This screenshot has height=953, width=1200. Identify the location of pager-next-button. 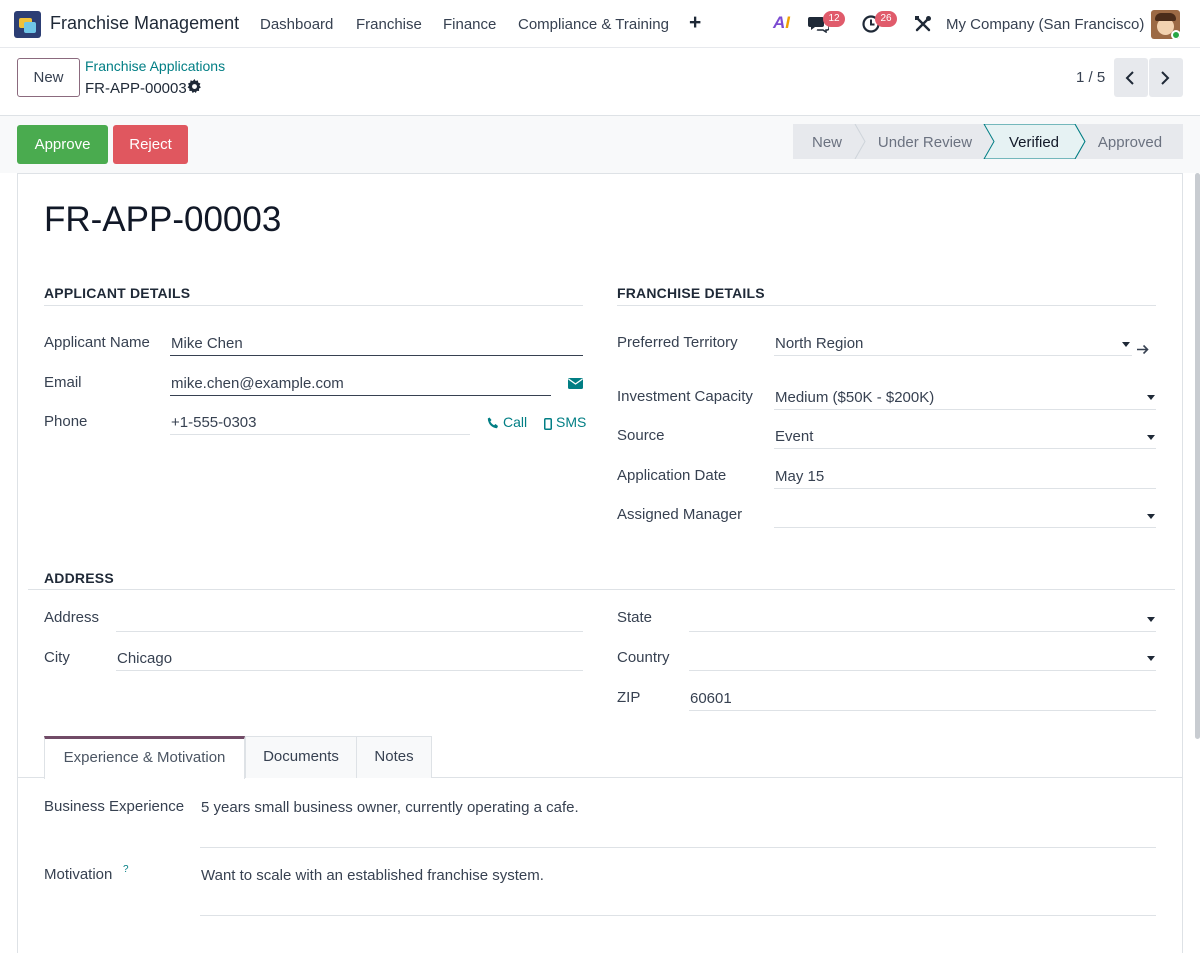
(1166, 77).